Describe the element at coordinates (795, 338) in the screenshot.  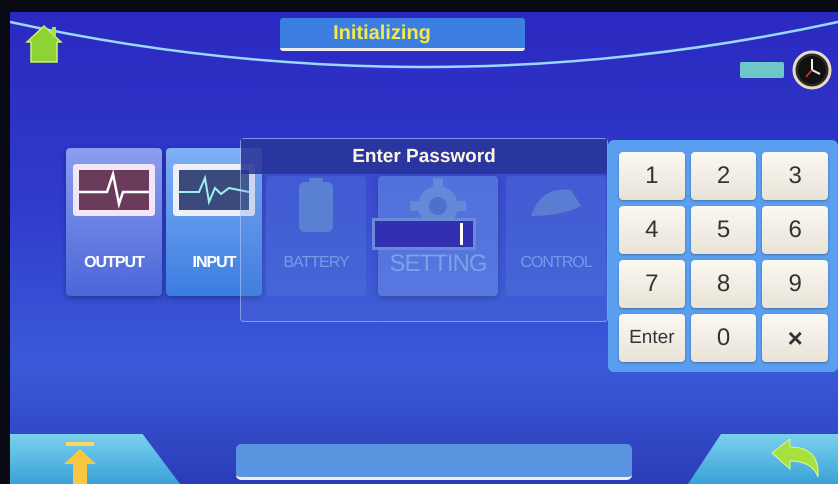
I see `clear-key: ×` at that location.